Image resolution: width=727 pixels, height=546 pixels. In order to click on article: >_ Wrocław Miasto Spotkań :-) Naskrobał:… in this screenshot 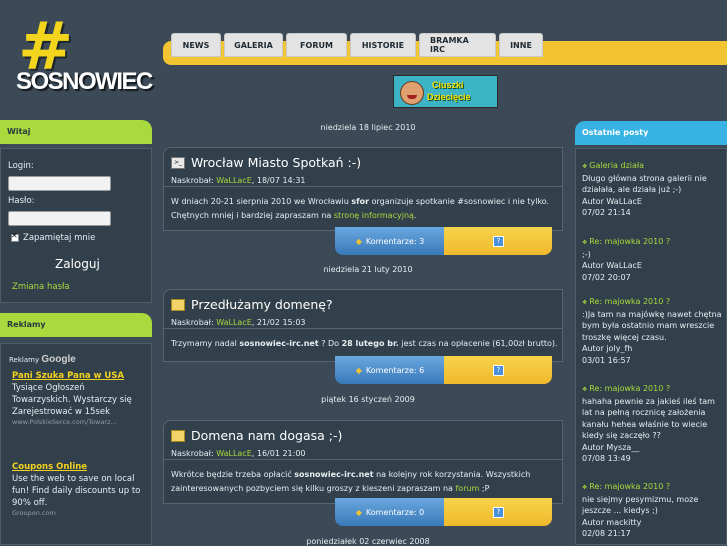, I will do `click(363, 189)`.